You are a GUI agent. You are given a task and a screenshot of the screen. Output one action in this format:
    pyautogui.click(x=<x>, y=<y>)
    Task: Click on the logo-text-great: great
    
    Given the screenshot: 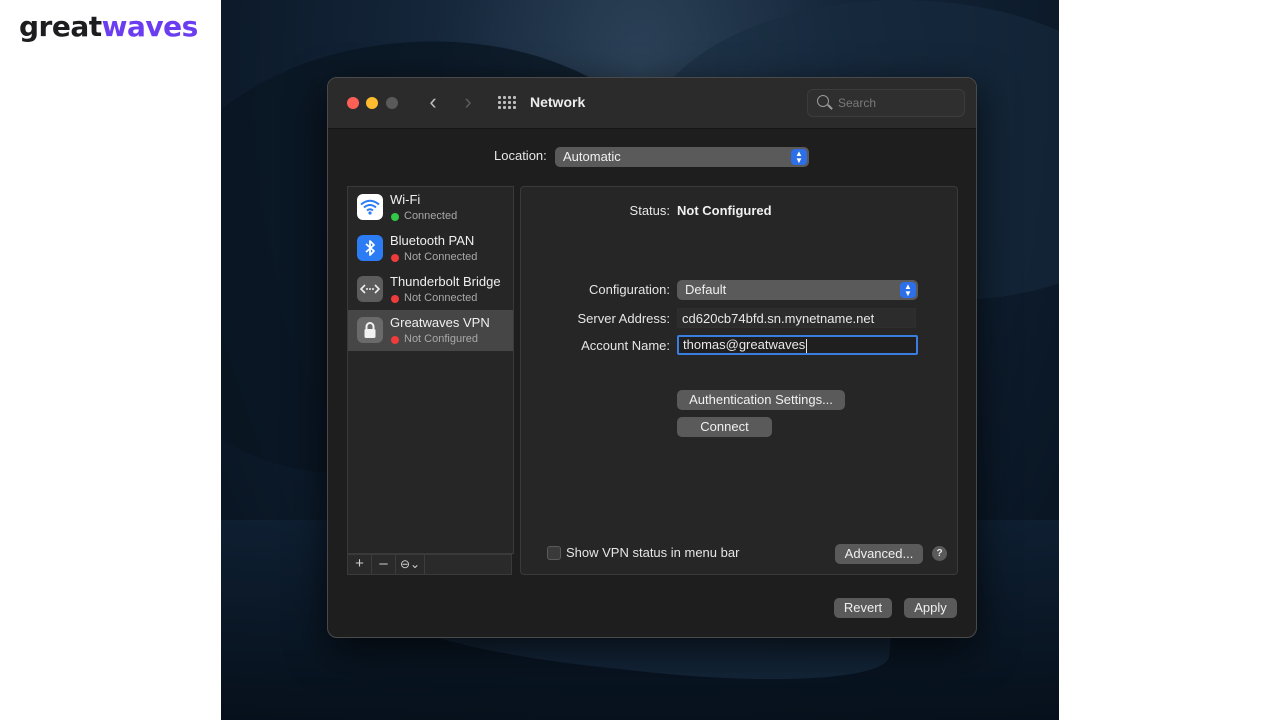 What is the action you would take?
    pyautogui.click(x=60, y=26)
    